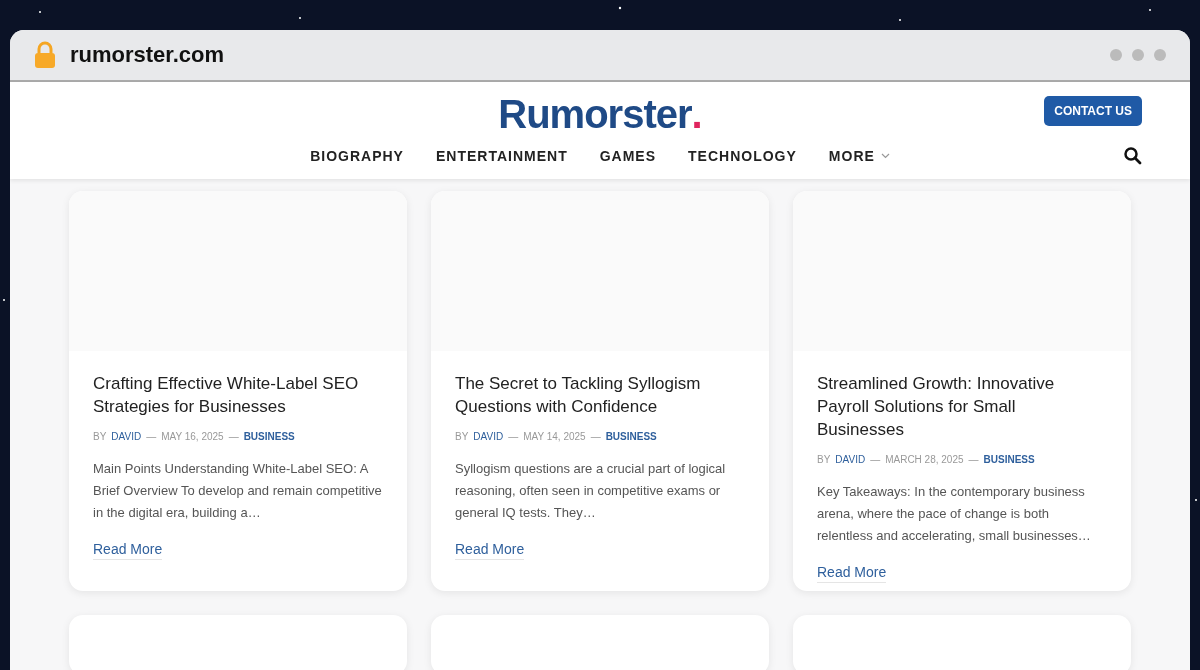  I want to click on post-title: Crafting Effective White-Label SEO Strategies for Businesses, so click(238, 396).